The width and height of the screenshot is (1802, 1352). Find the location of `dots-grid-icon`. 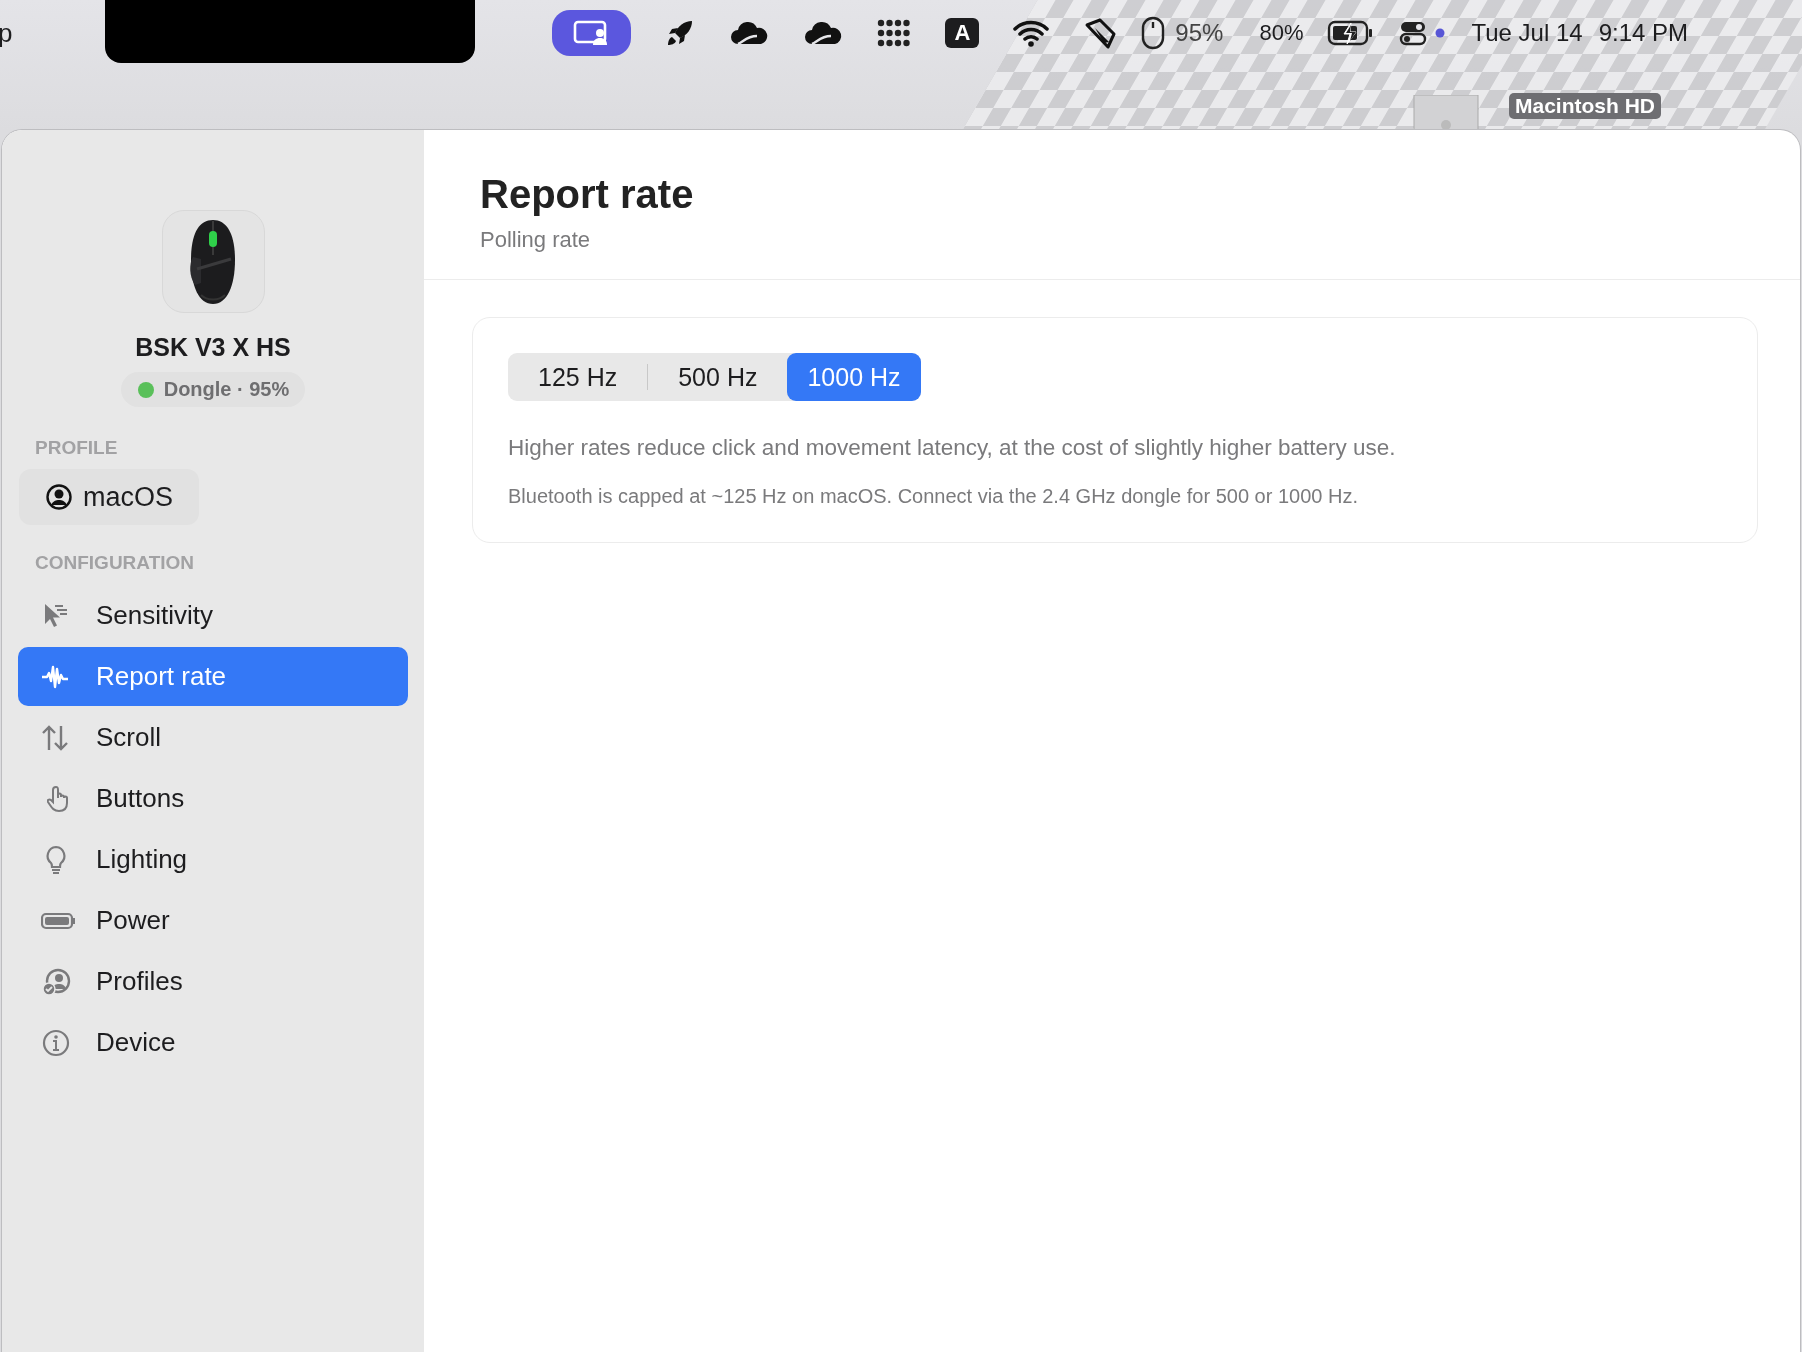

dots-grid-icon is located at coordinates (894, 33).